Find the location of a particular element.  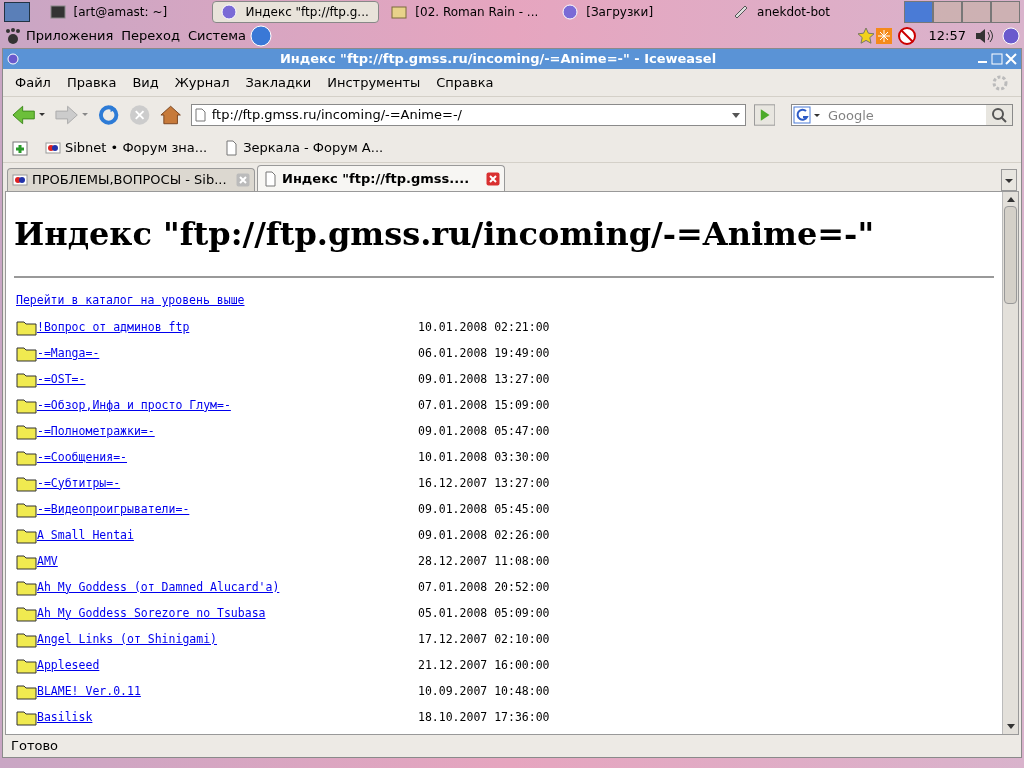

folder-link: -=Сообщения=- is located at coordinates (217, 457).